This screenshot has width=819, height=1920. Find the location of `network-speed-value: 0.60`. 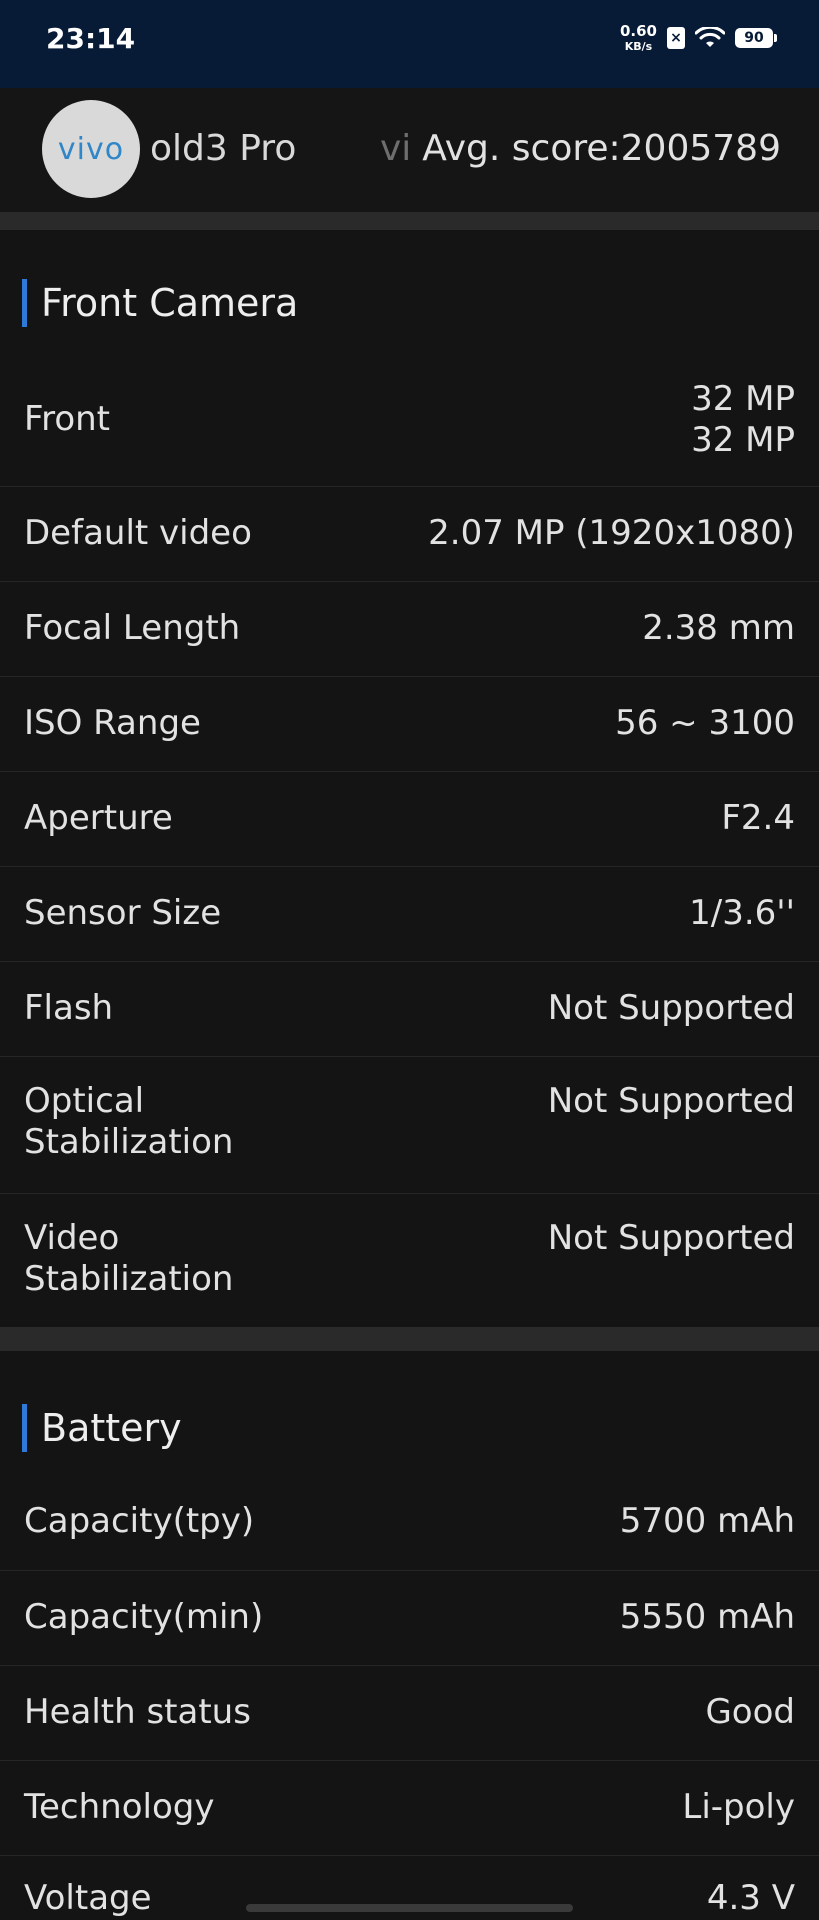

network-speed-value: 0.60 is located at coordinates (638, 31).